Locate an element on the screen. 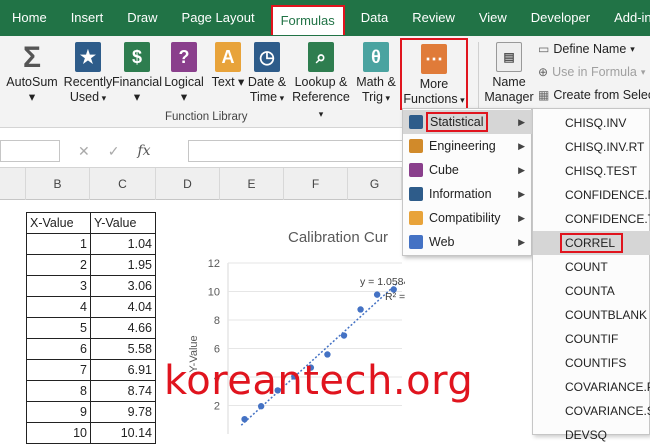 This screenshot has width=650, height=447. function-item-label: CORREL is located at coordinates (592, 243).